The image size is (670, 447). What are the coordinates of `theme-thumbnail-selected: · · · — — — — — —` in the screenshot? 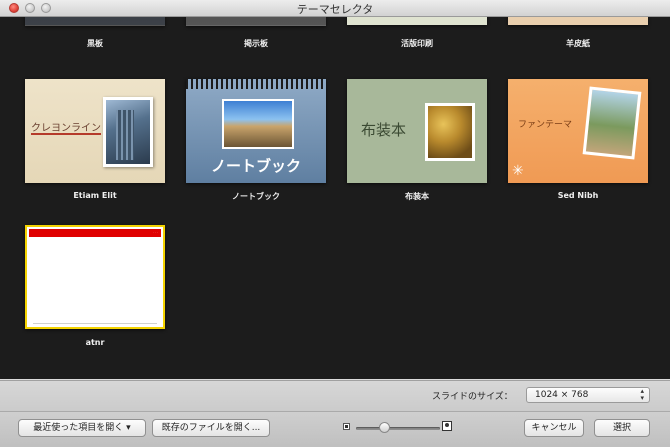 It's located at (95, 277).